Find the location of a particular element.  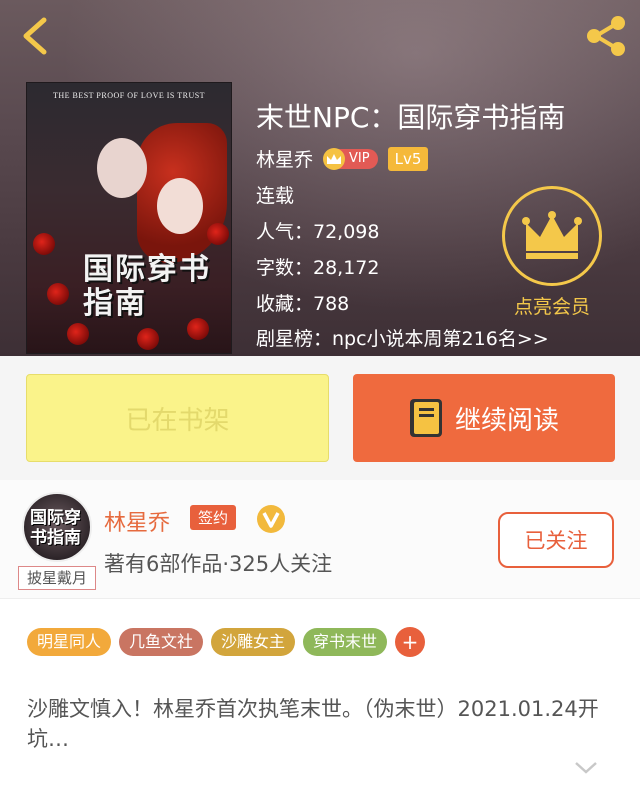

crown-icon is located at coordinates (552, 235).